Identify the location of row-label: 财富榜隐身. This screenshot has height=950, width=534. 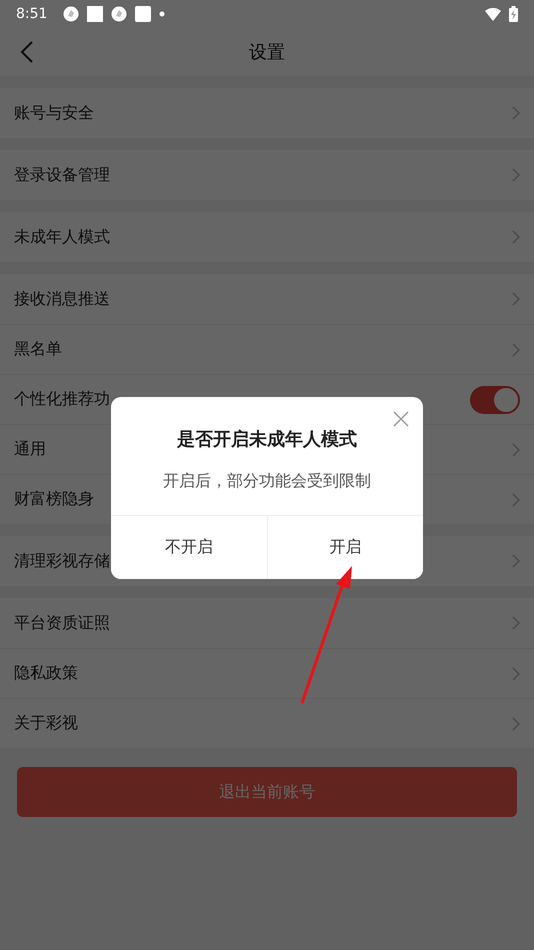
(54, 499).